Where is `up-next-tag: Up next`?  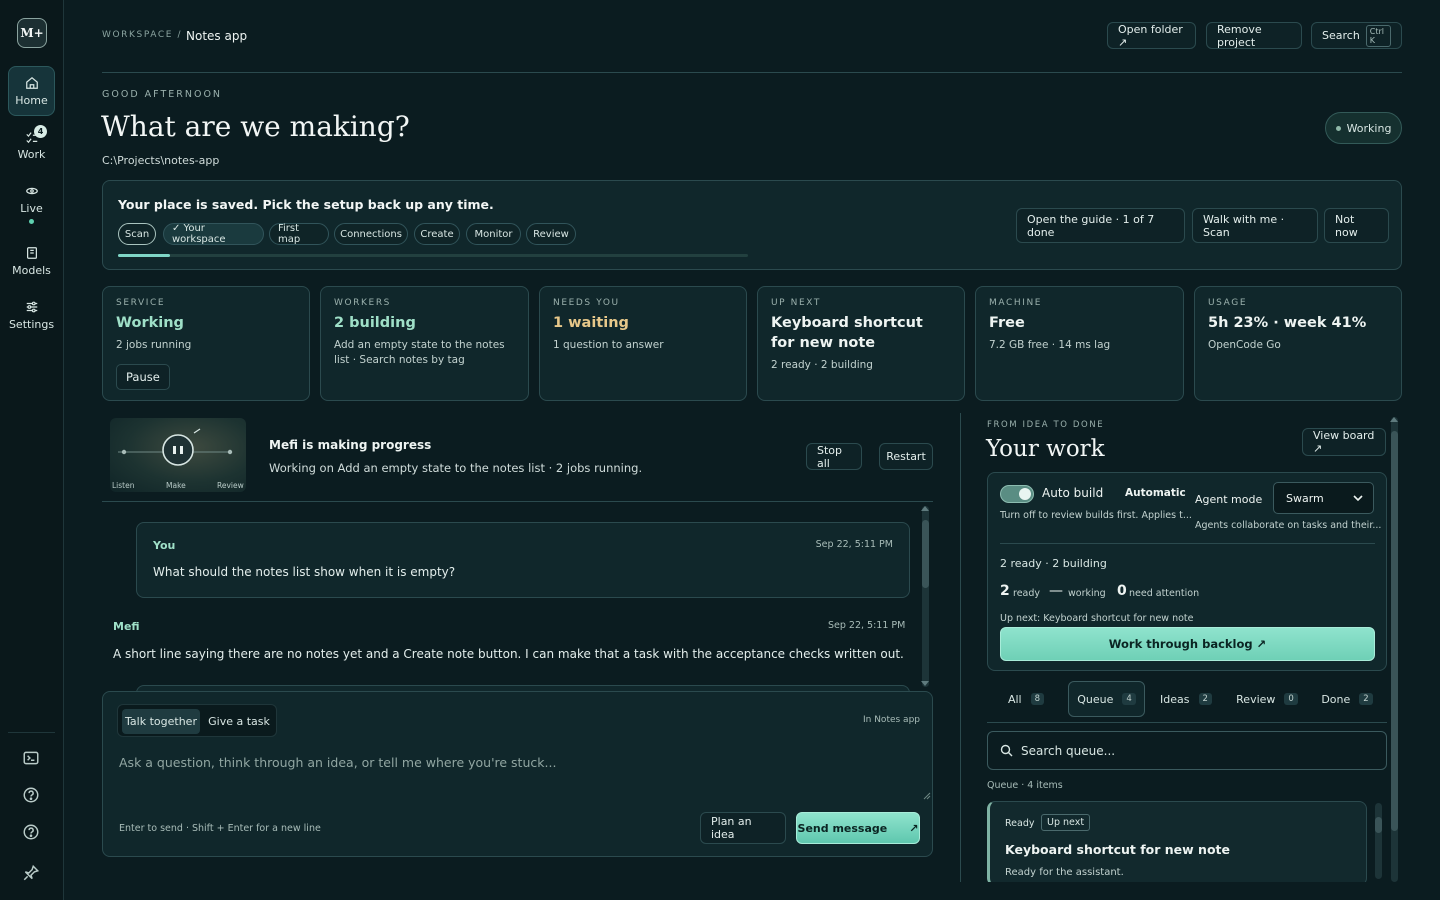
up-next-tag: Up next is located at coordinates (1066, 822).